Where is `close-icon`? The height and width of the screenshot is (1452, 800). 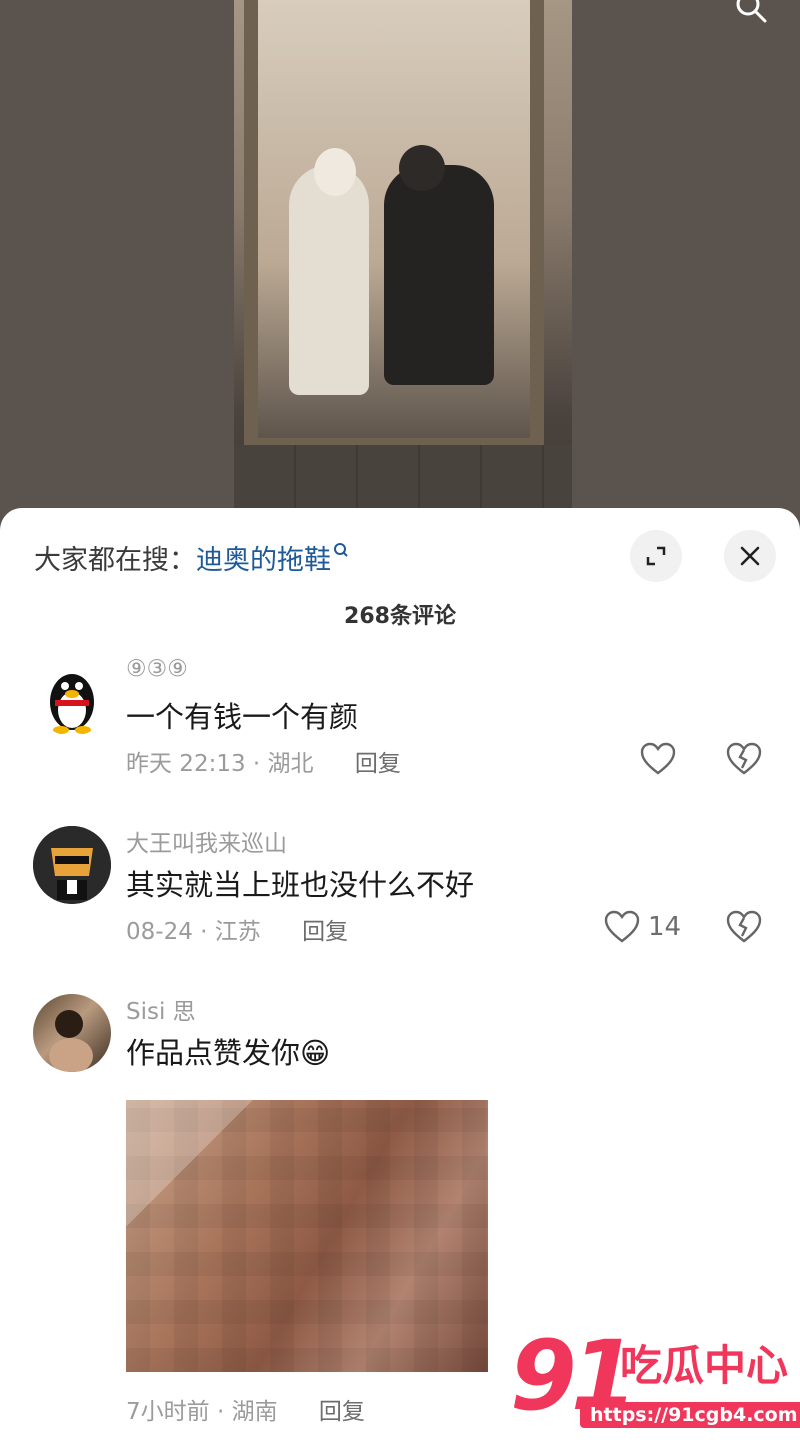
close-icon is located at coordinates (750, 556).